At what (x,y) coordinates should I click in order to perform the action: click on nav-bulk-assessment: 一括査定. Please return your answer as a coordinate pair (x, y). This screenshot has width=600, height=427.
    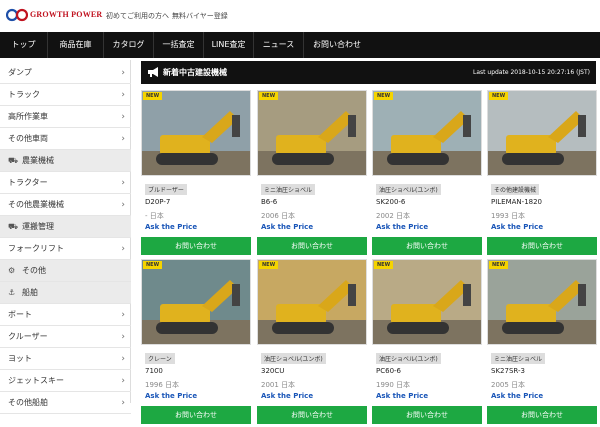
    Looking at the image, I should click on (179, 45).